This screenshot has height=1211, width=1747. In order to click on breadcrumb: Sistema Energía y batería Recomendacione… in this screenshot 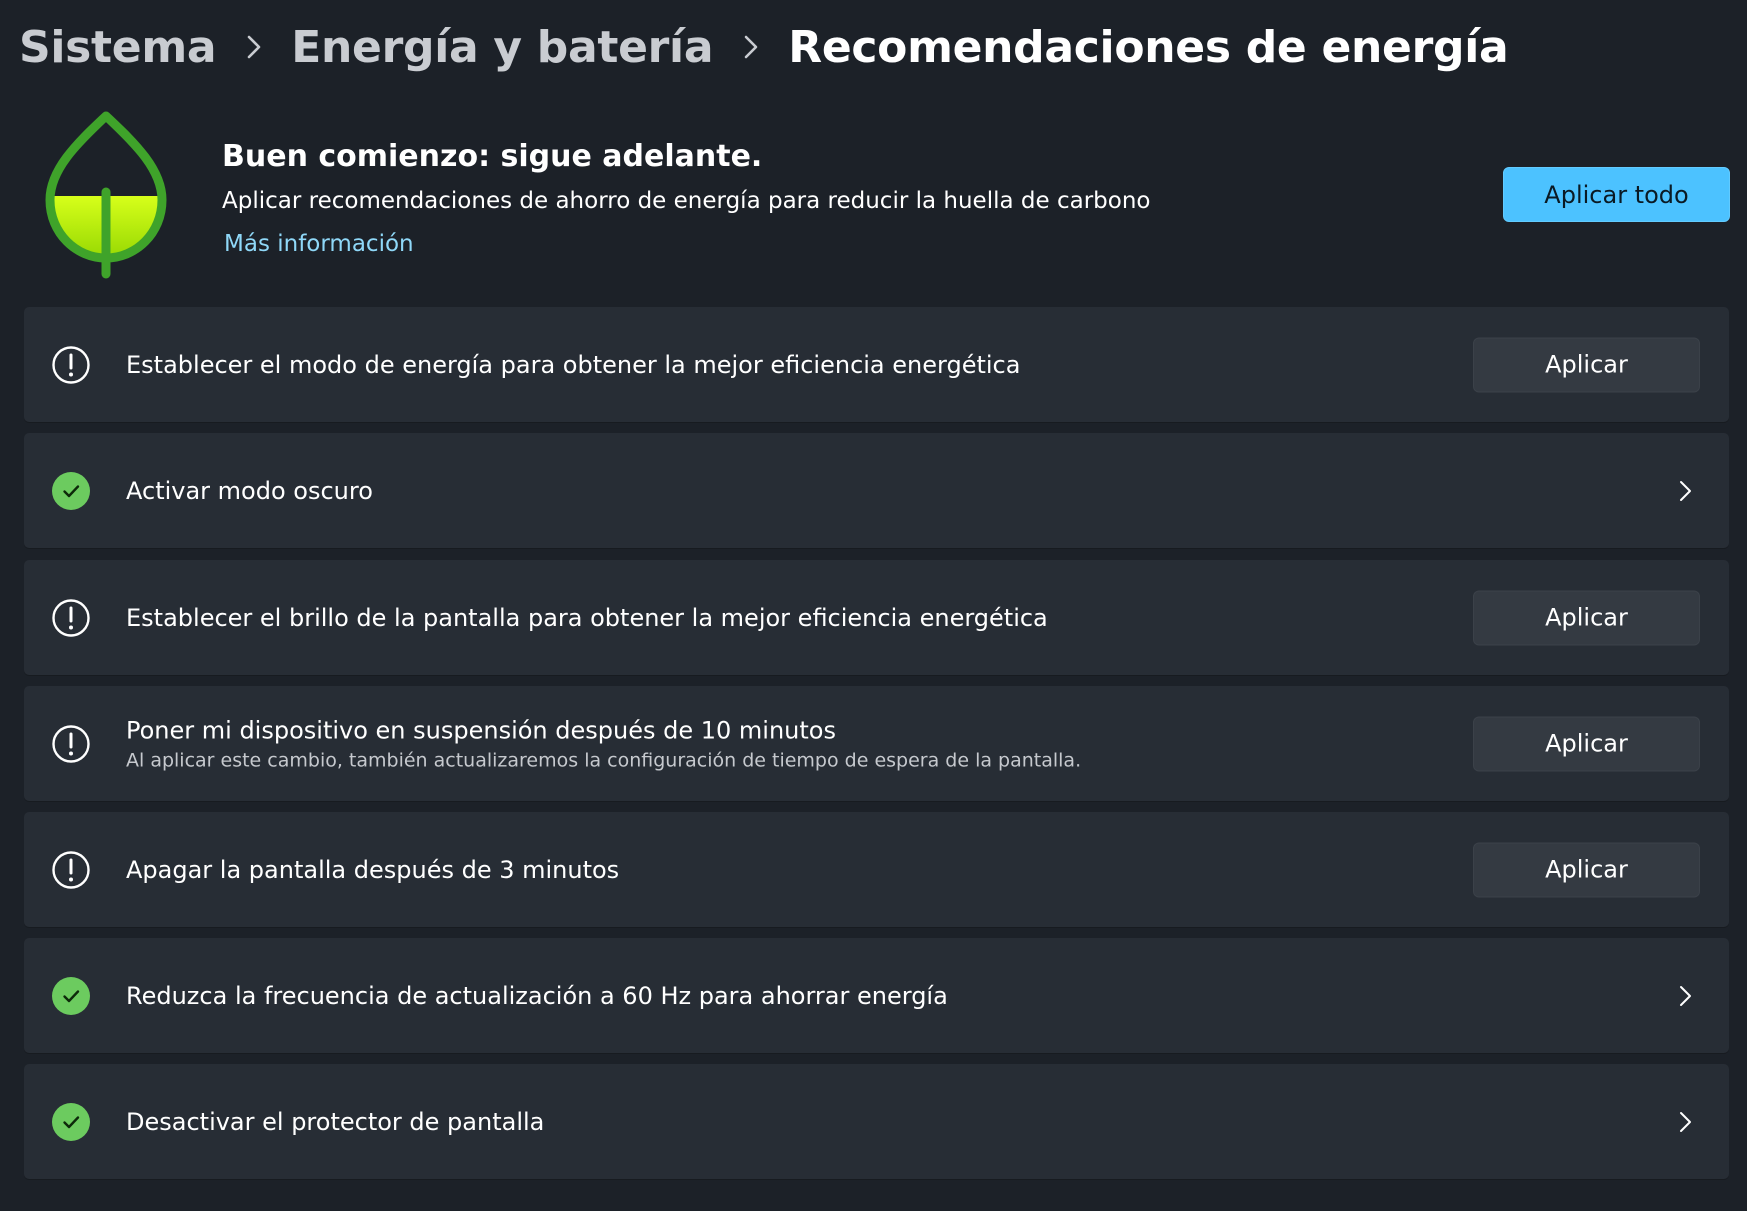, I will do `click(764, 47)`.